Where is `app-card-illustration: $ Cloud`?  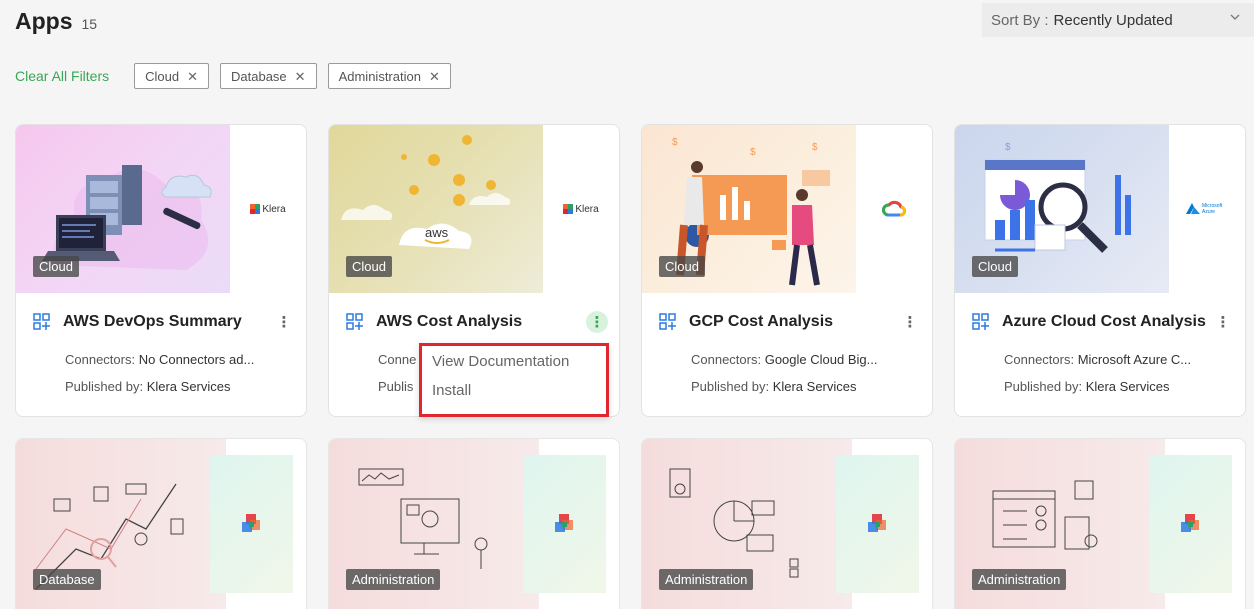 app-card-illustration: $ Cloud is located at coordinates (1062, 209).